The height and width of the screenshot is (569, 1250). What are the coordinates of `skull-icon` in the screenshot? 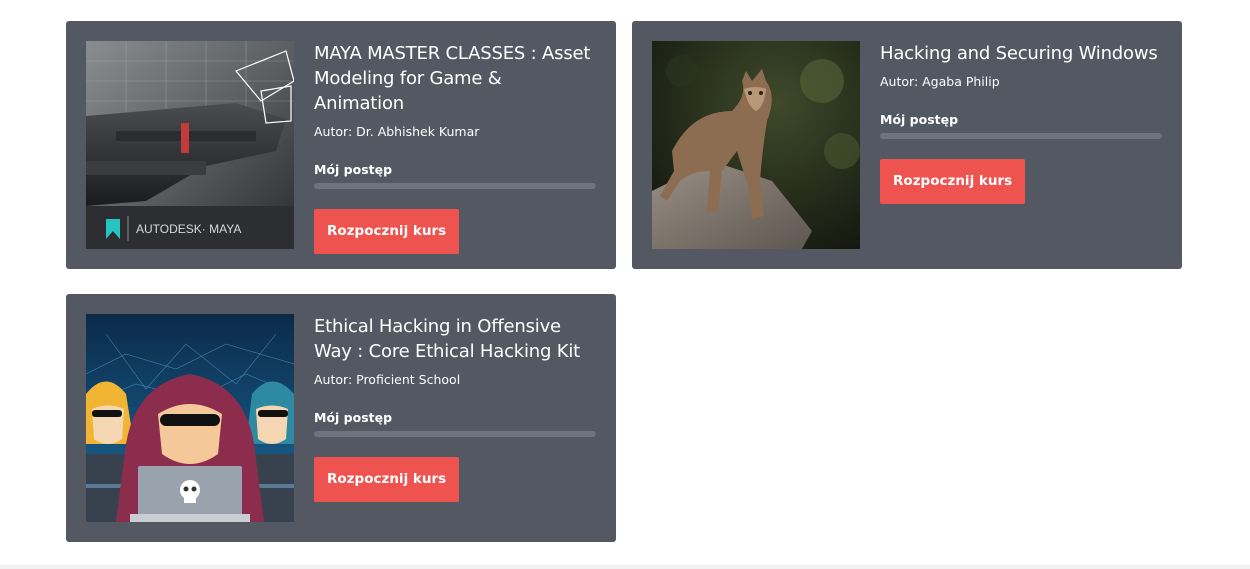 It's located at (190, 490).